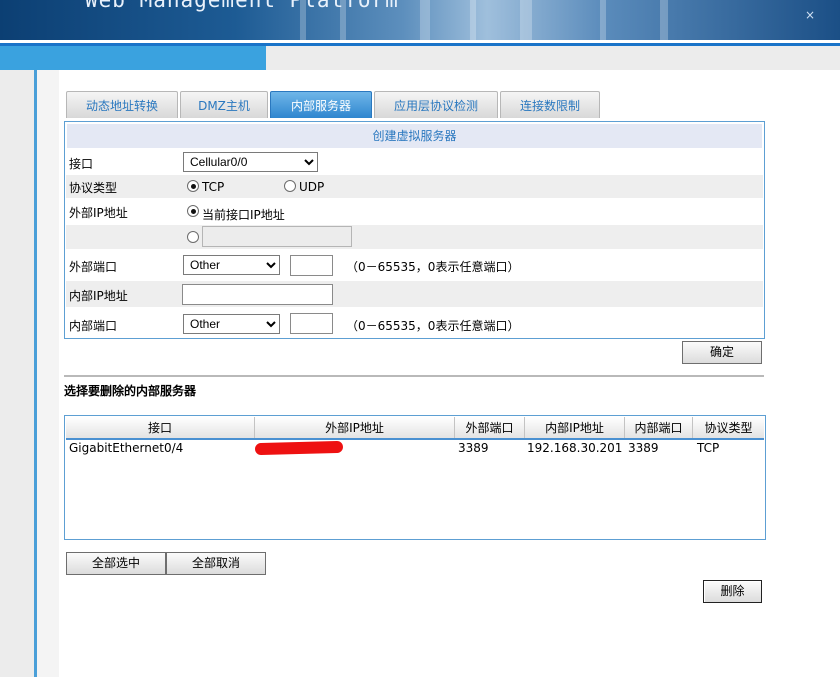 This screenshot has height=677, width=840. Describe the element at coordinates (93, 267) in the screenshot. I see `external-port-label: 外部端口` at that location.